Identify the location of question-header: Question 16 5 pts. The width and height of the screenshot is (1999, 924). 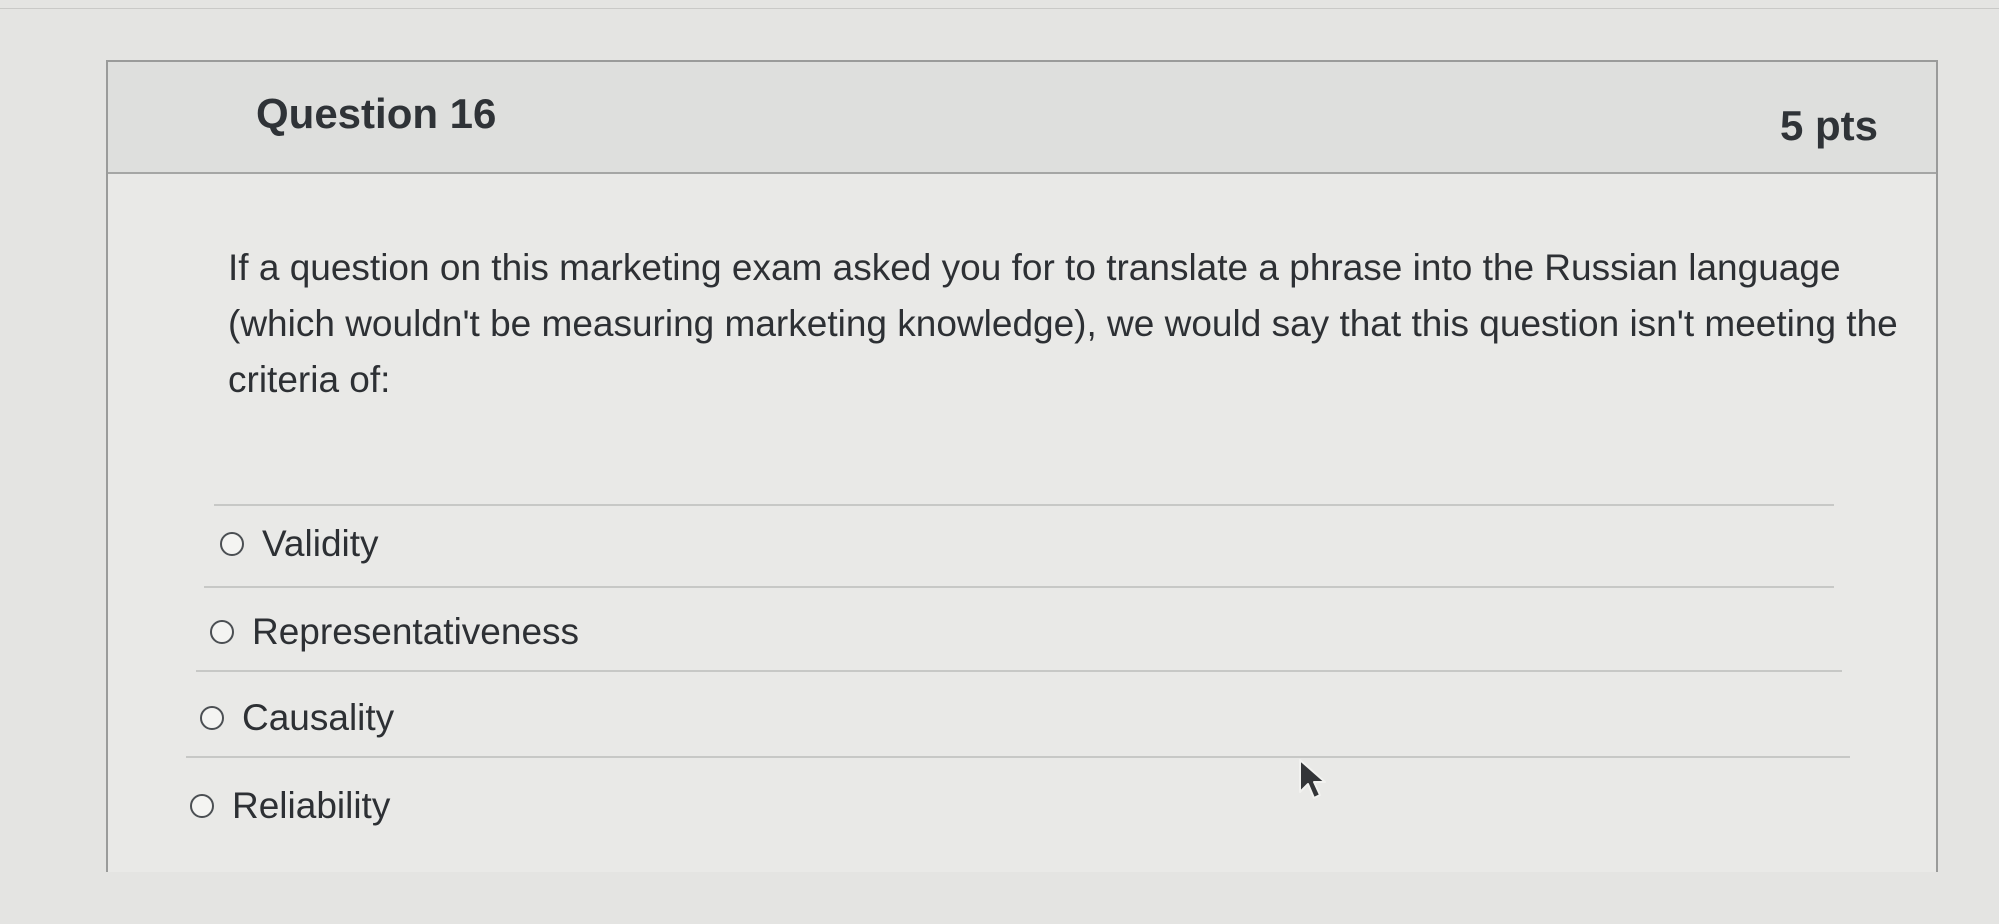
(1022, 118).